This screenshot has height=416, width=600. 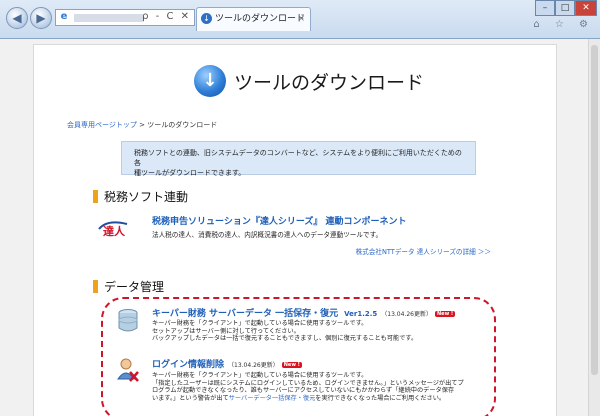 I want to click on user-delete-icon, so click(x=128, y=370).